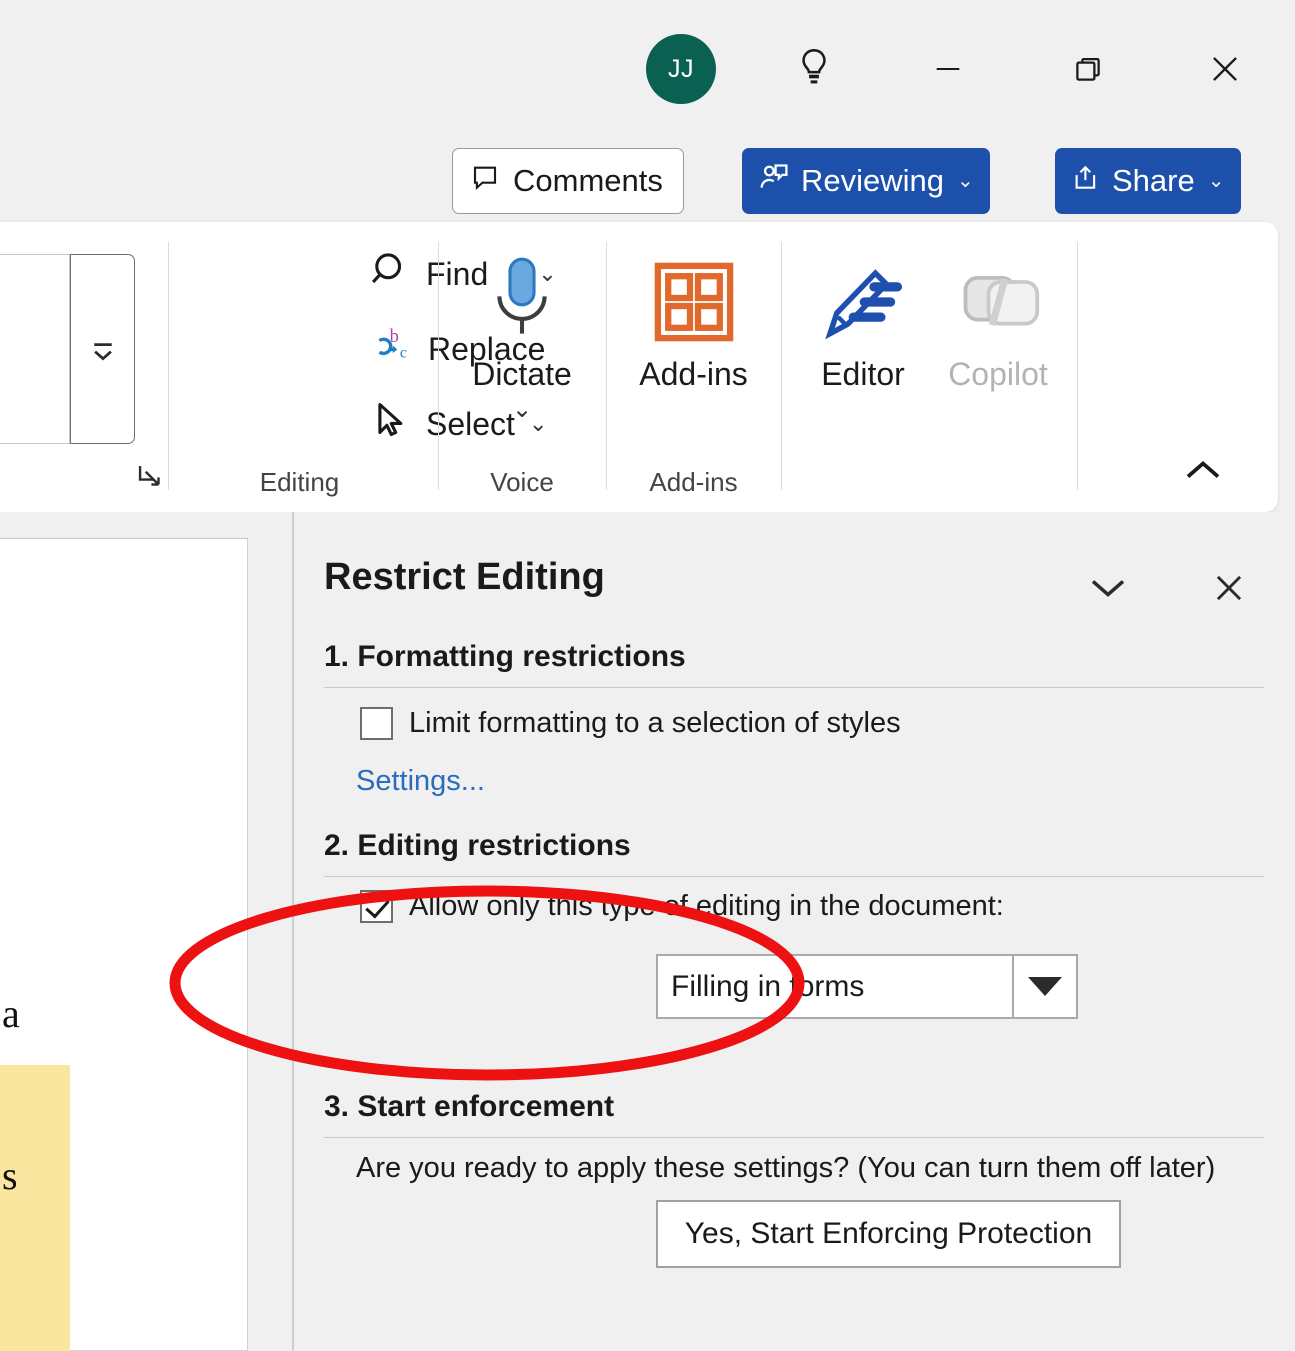  What do you see at coordinates (403, 353) in the screenshot?
I see `svg-text: c` at bounding box center [403, 353].